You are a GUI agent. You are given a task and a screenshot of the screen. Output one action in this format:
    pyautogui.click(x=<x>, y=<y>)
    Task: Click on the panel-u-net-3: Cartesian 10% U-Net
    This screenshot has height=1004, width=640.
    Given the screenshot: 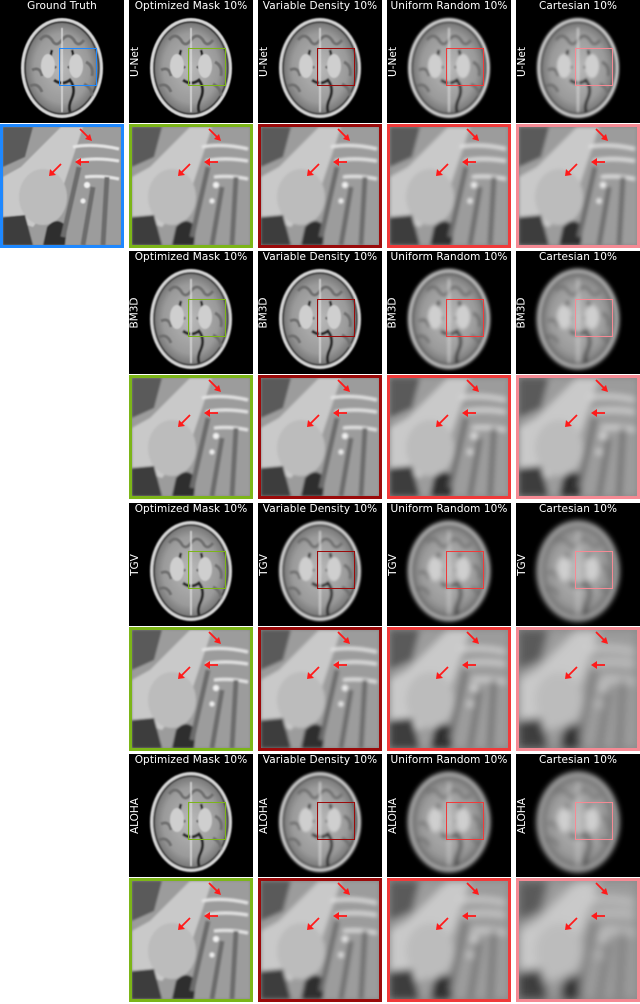 What is the action you would take?
    pyautogui.click(x=578, y=61)
    